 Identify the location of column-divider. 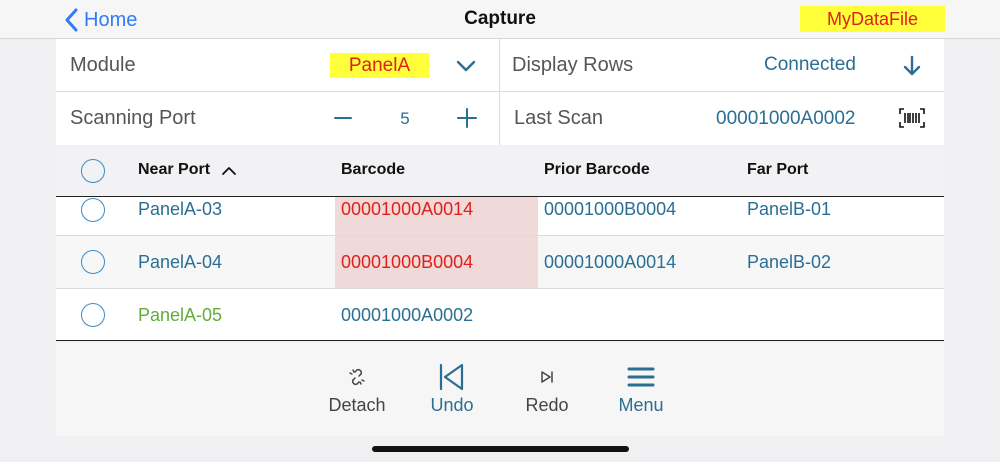
(499, 92).